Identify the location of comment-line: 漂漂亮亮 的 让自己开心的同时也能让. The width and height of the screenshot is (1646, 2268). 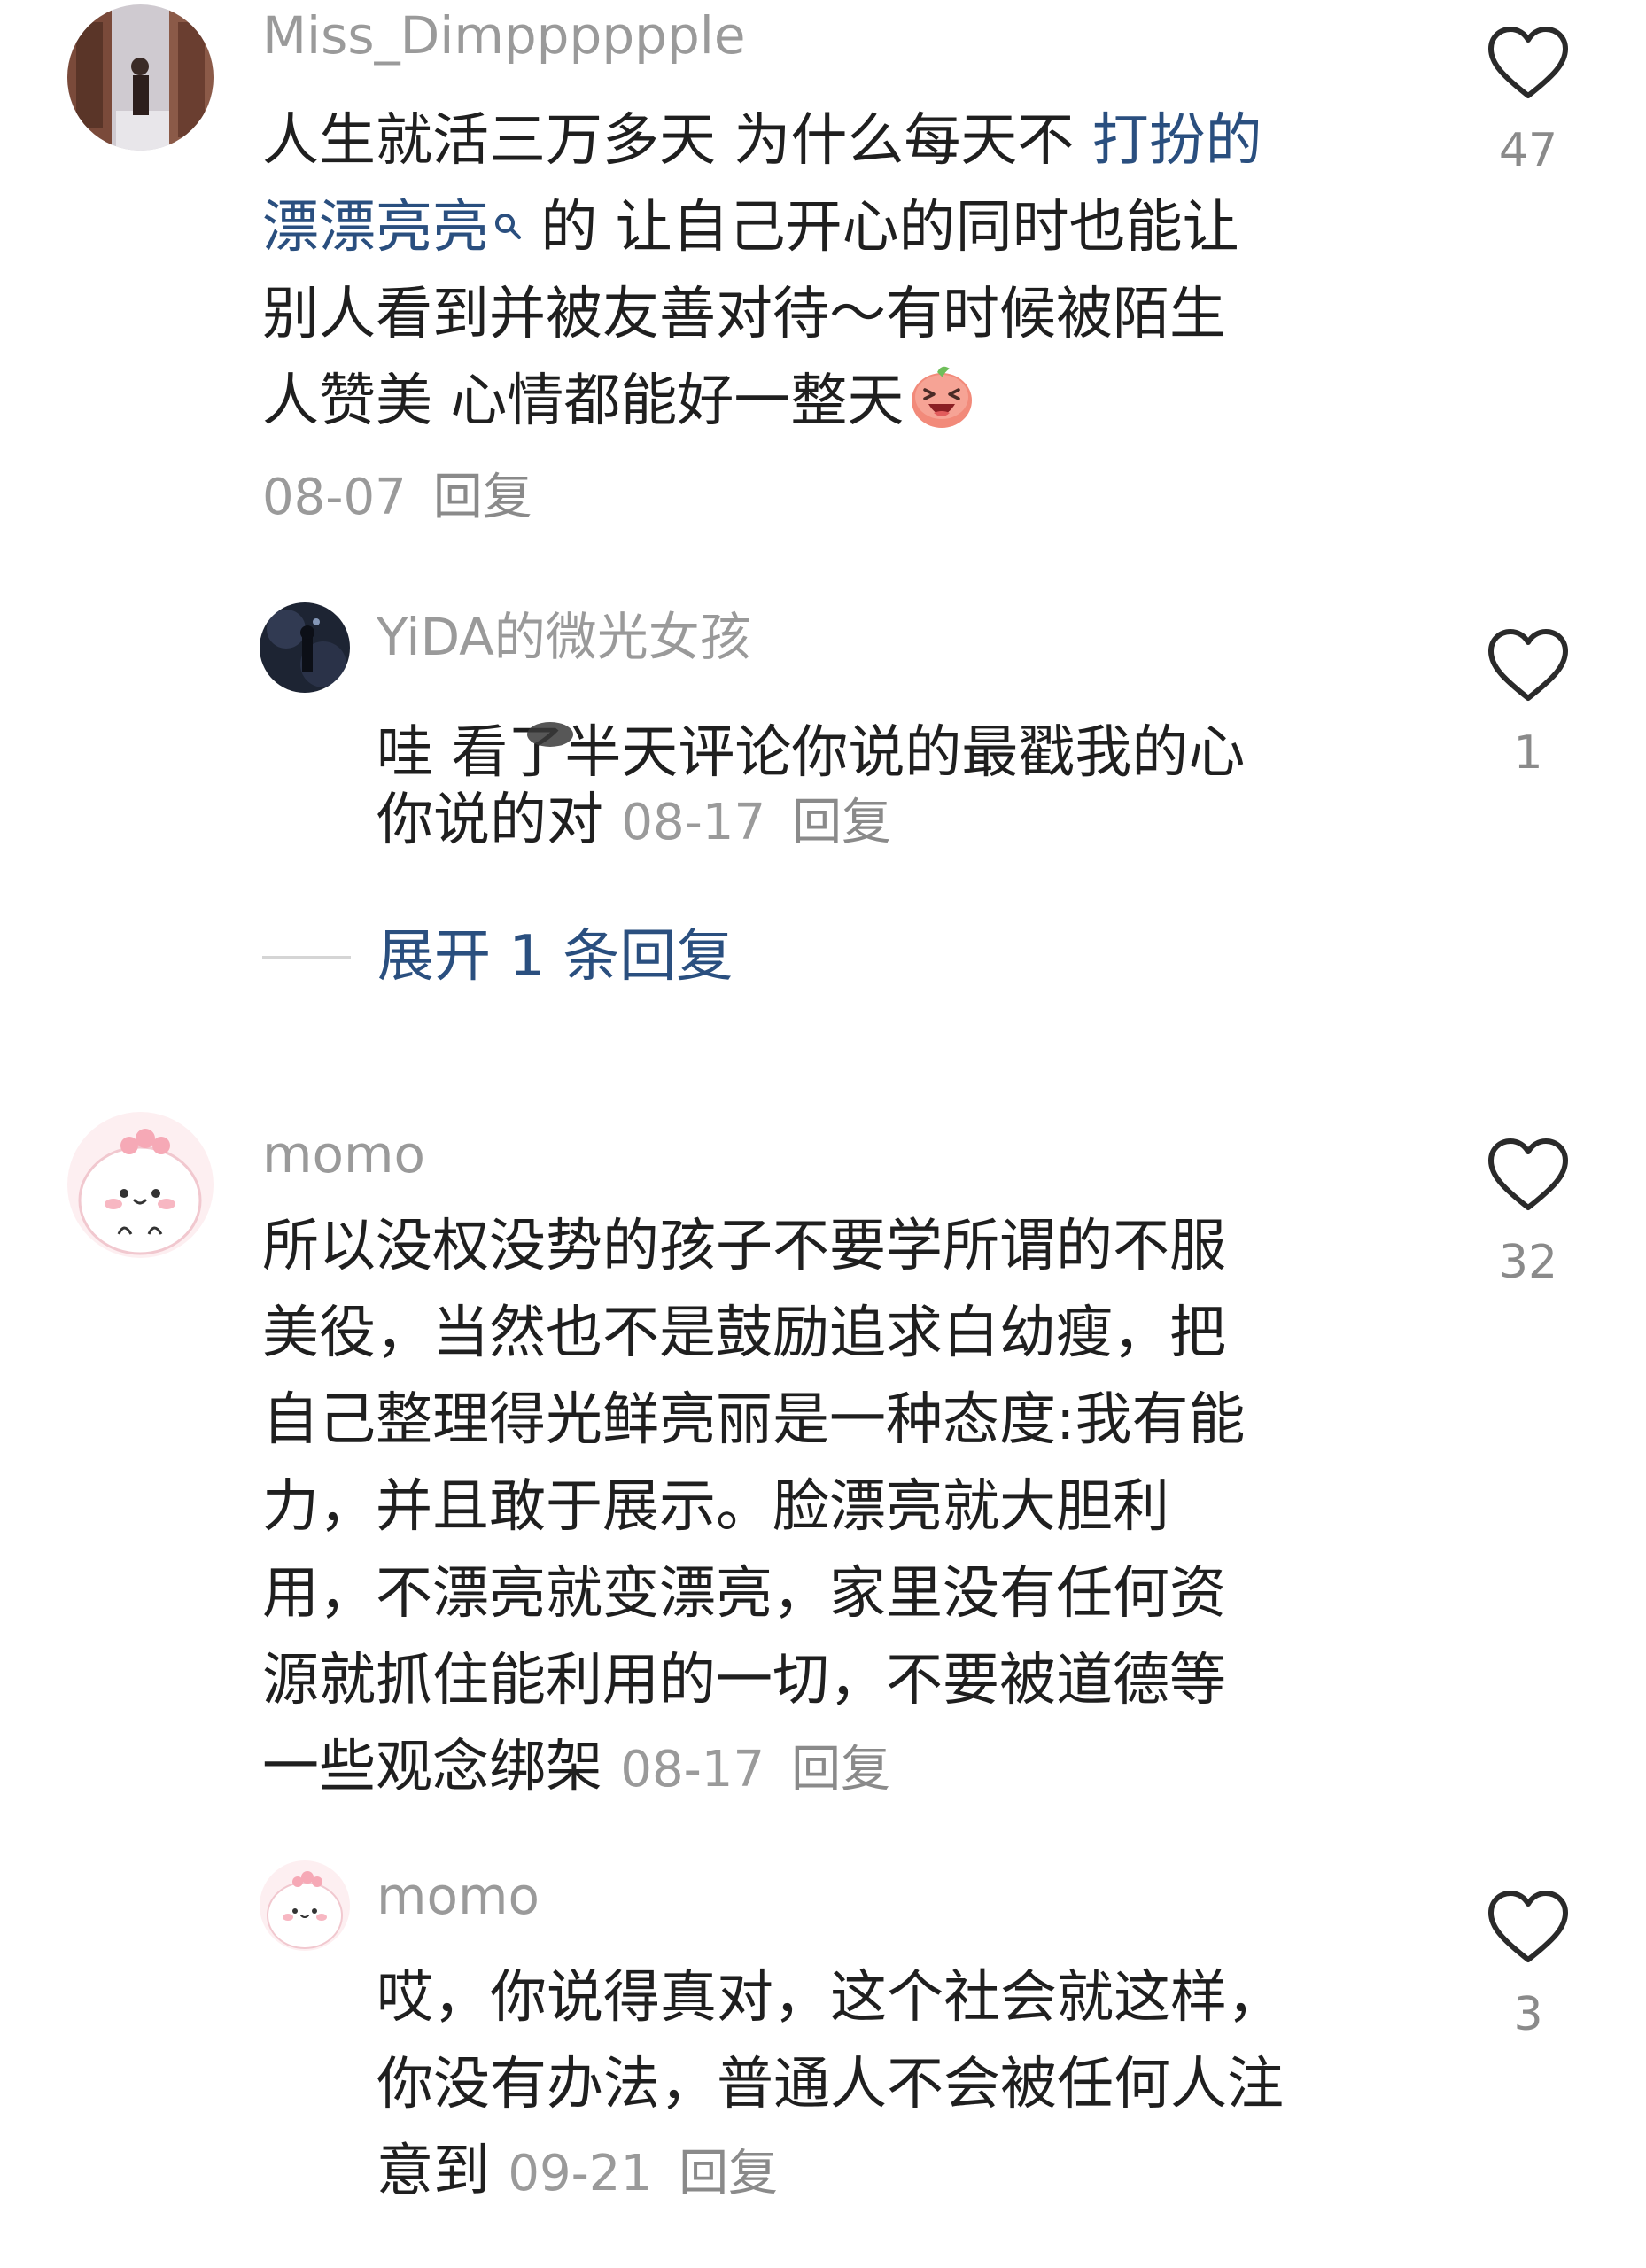
(762, 228).